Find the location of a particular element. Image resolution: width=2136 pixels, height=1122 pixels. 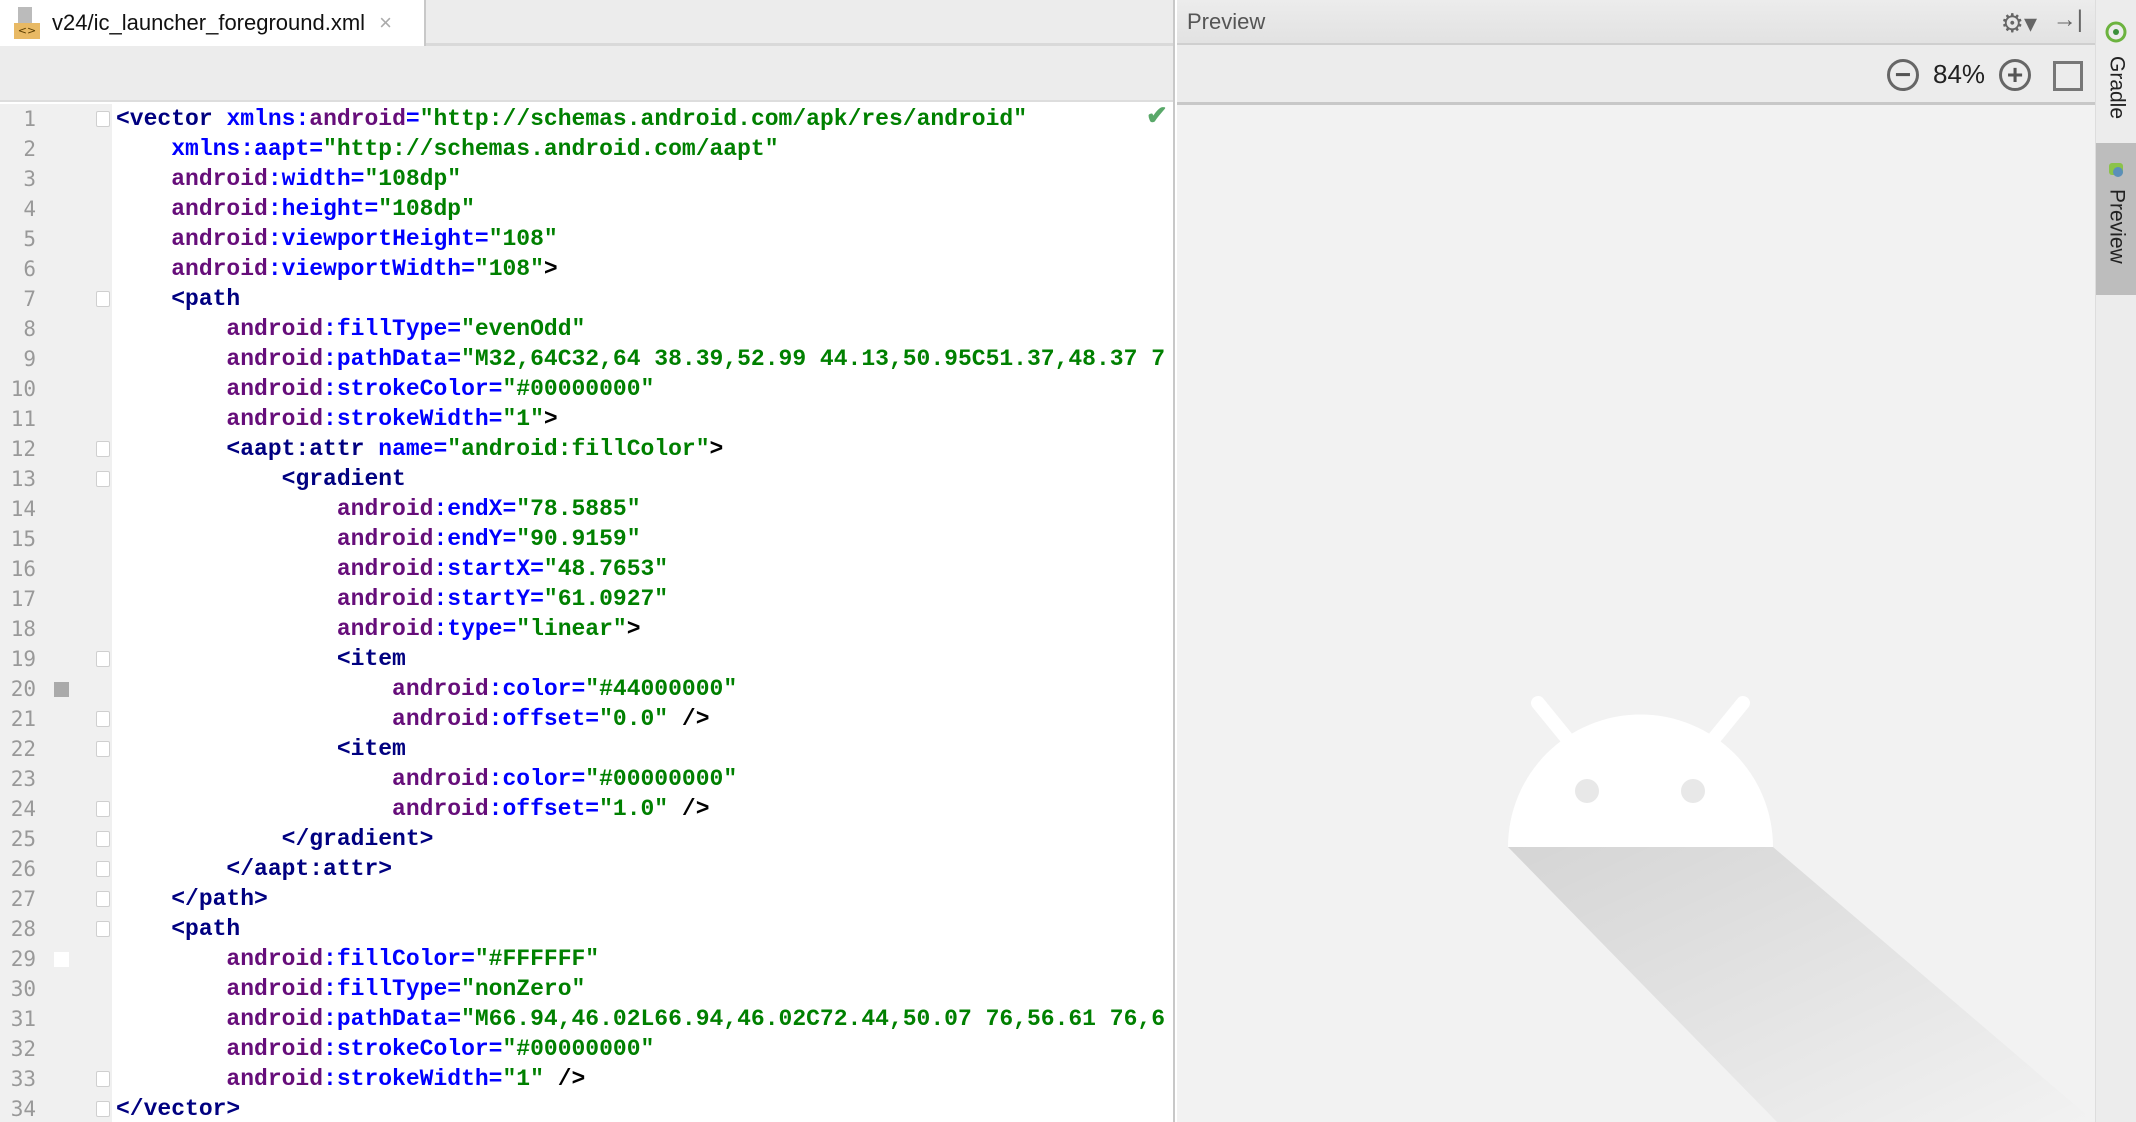

code-line: 19 <item is located at coordinates (586, 659).